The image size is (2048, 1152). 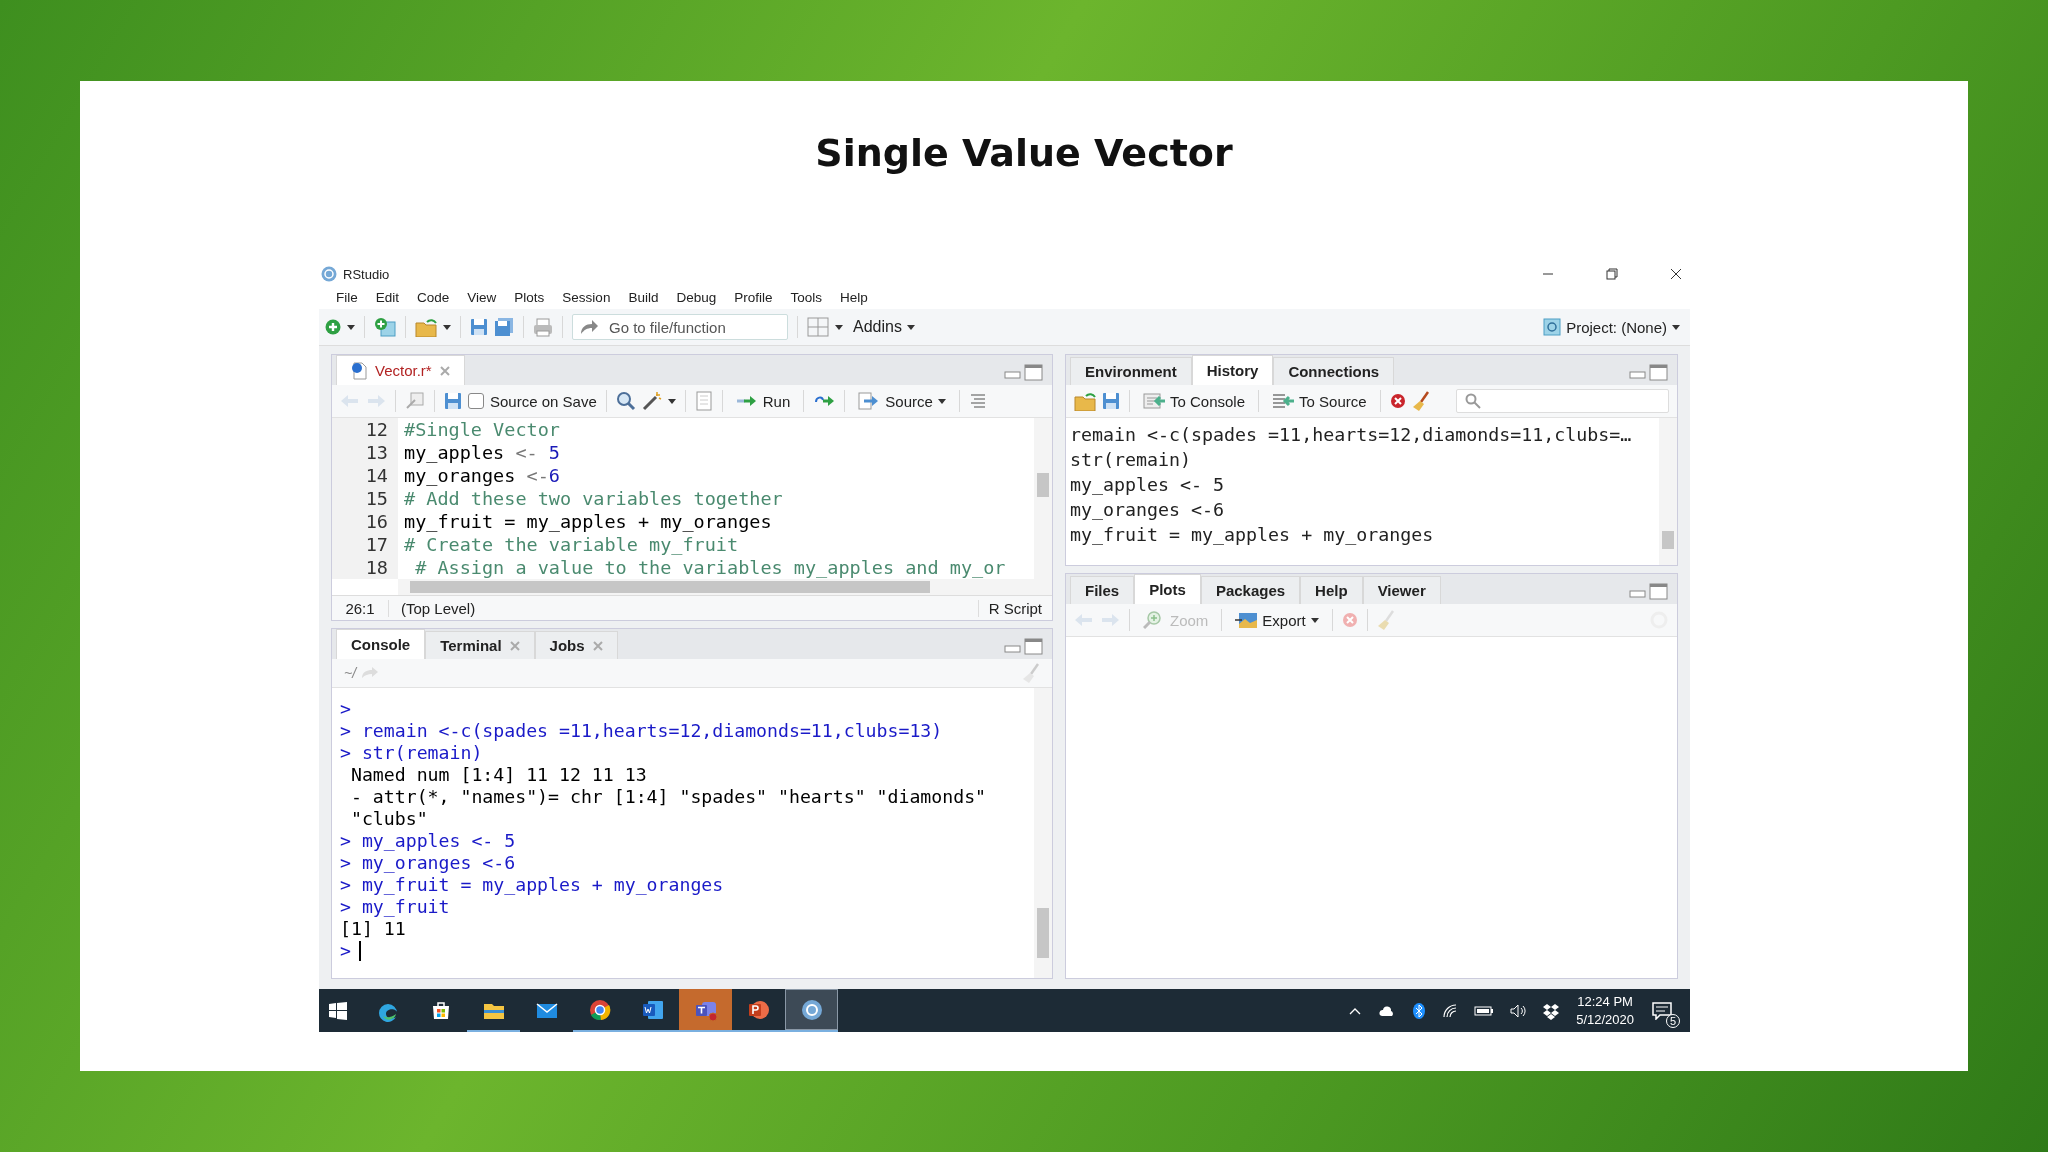 What do you see at coordinates (385, 327) in the screenshot?
I see `new-project-icon` at bounding box center [385, 327].